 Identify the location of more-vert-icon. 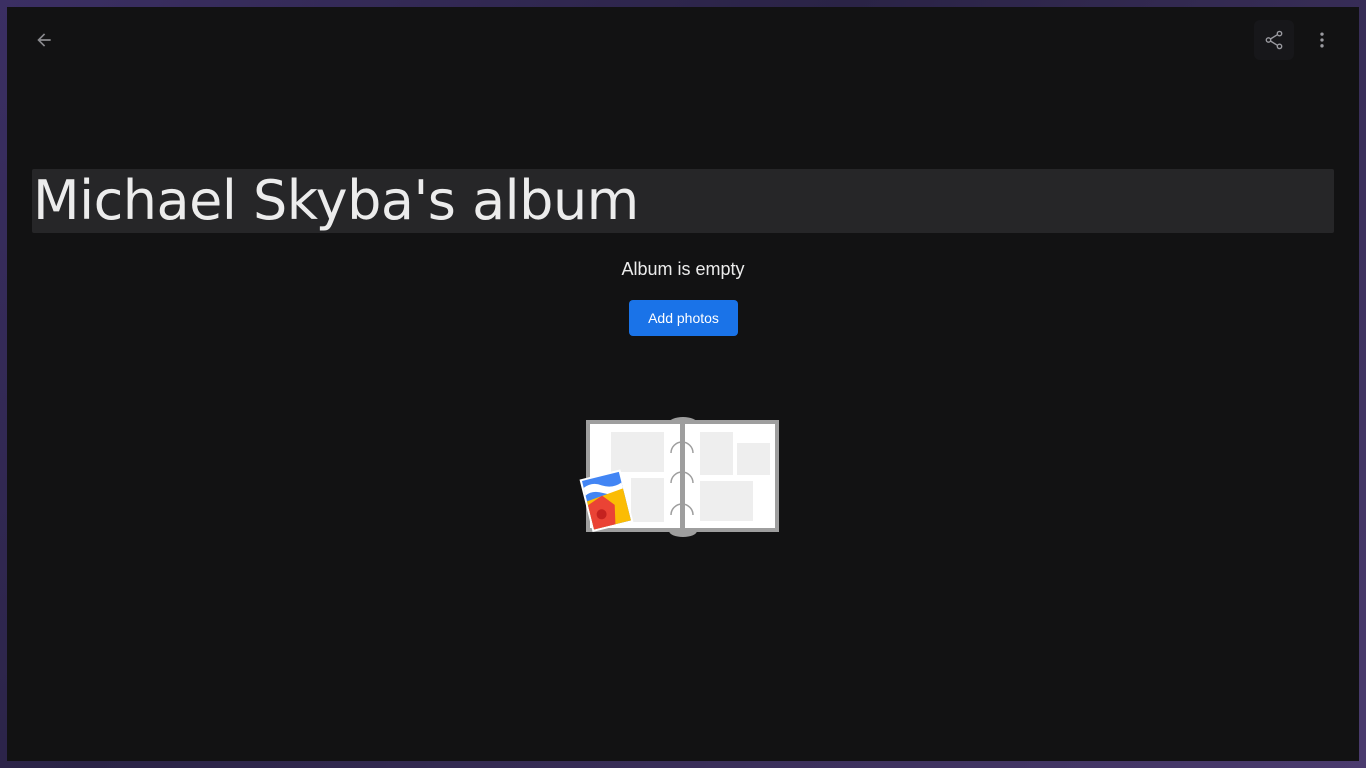
(1322, 40).